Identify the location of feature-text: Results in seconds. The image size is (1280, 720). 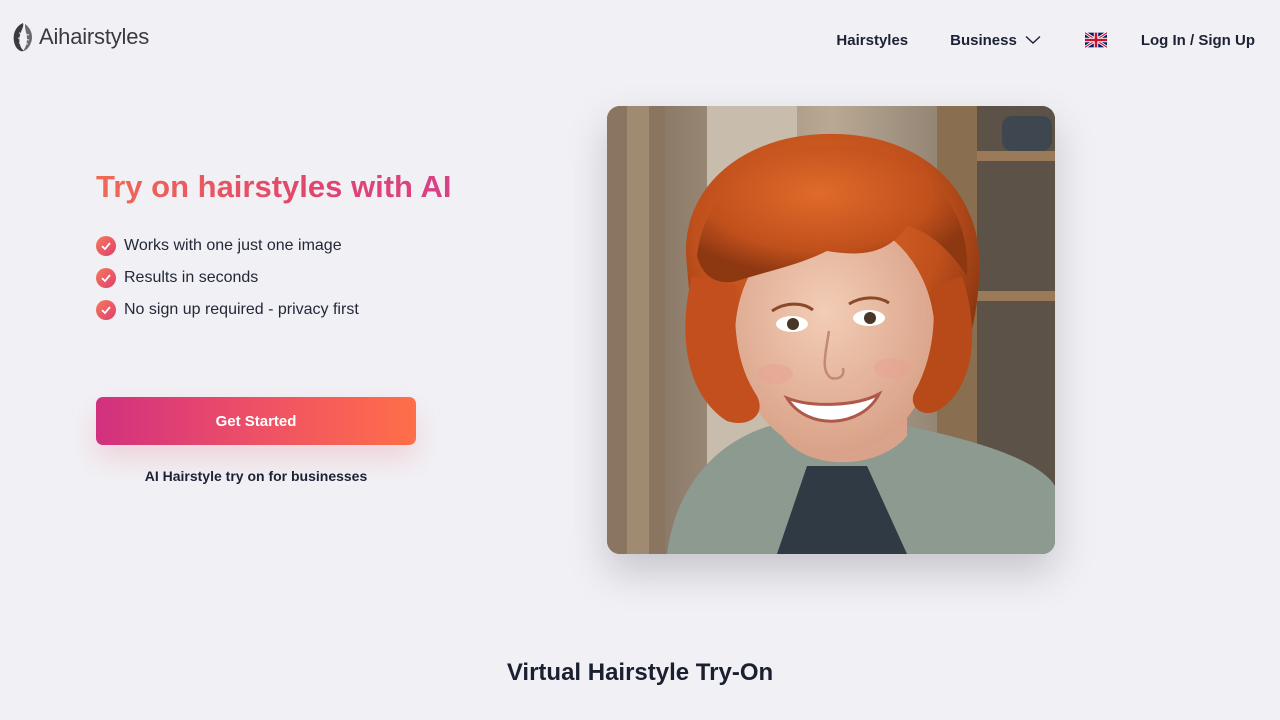
(191, 277).